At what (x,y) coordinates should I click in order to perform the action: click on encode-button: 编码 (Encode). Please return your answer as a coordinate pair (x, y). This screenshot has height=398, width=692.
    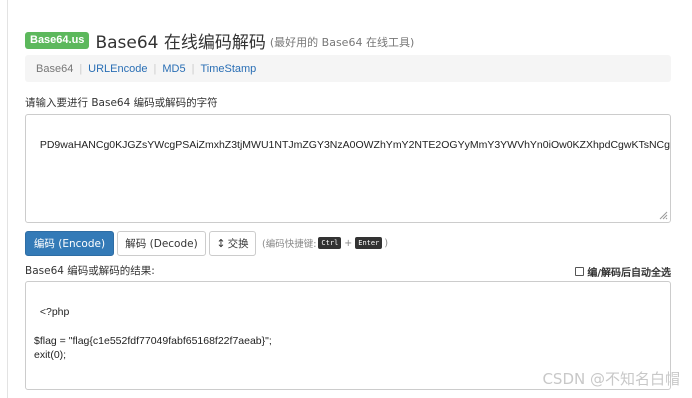
    Looking at the image, I should click on (69, 243).